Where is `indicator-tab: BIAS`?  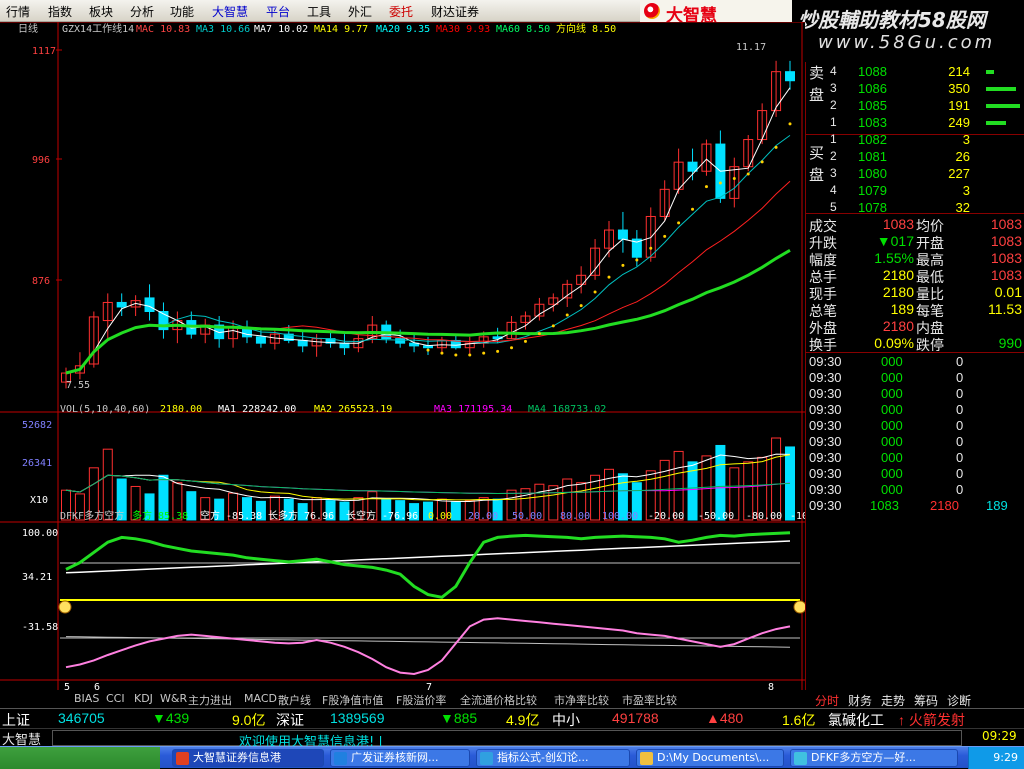 indicator-tab: BIAS is located at coordinates (86, 698).